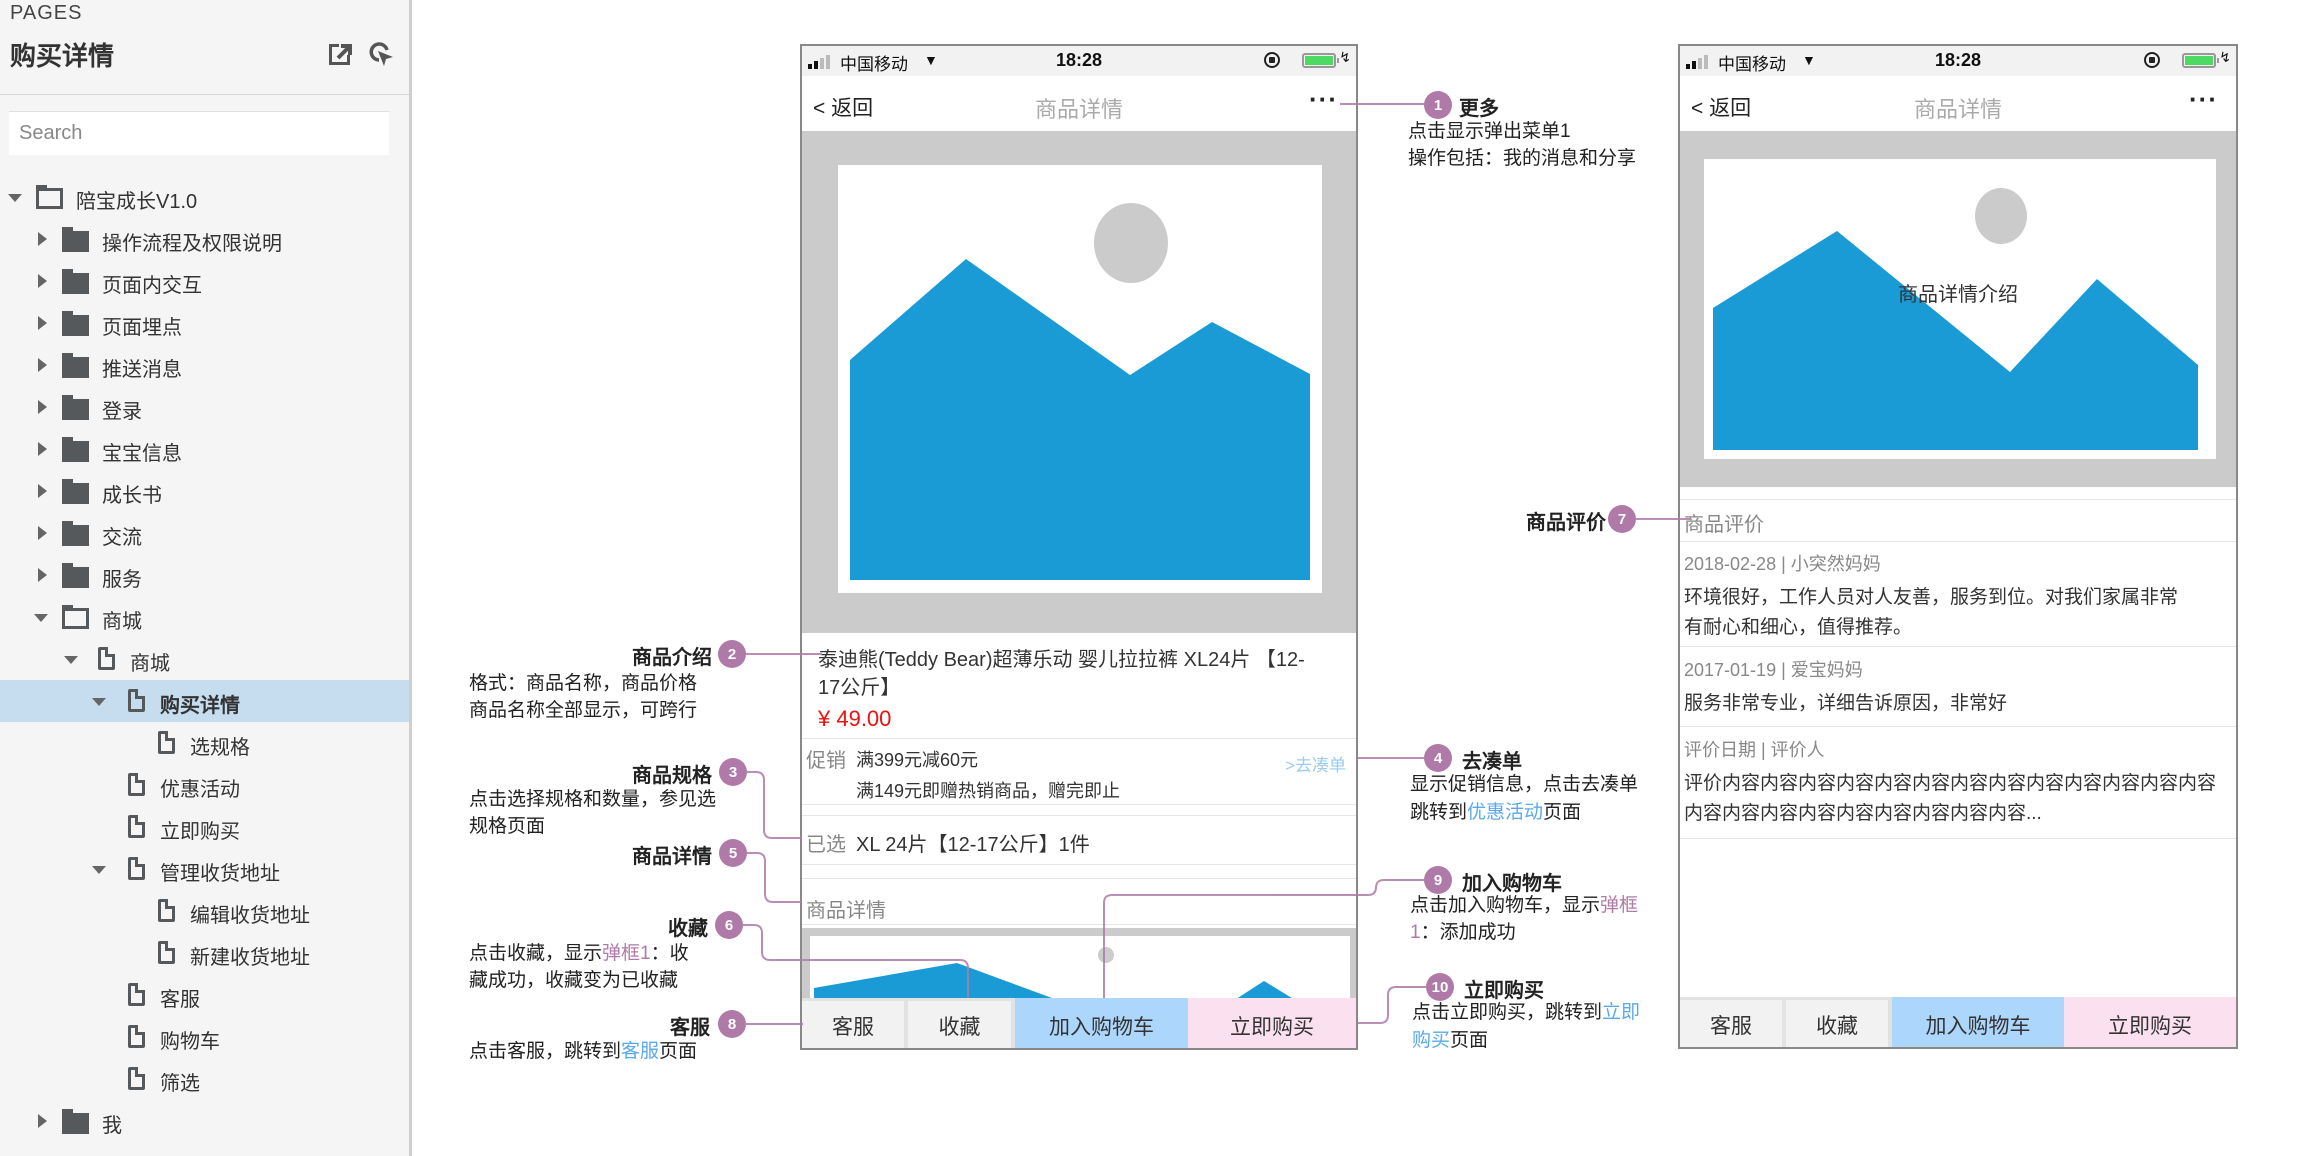 This screenshot has width=2300, height=1156. I want to click on tree-item: 选规格, so click(204, 743).